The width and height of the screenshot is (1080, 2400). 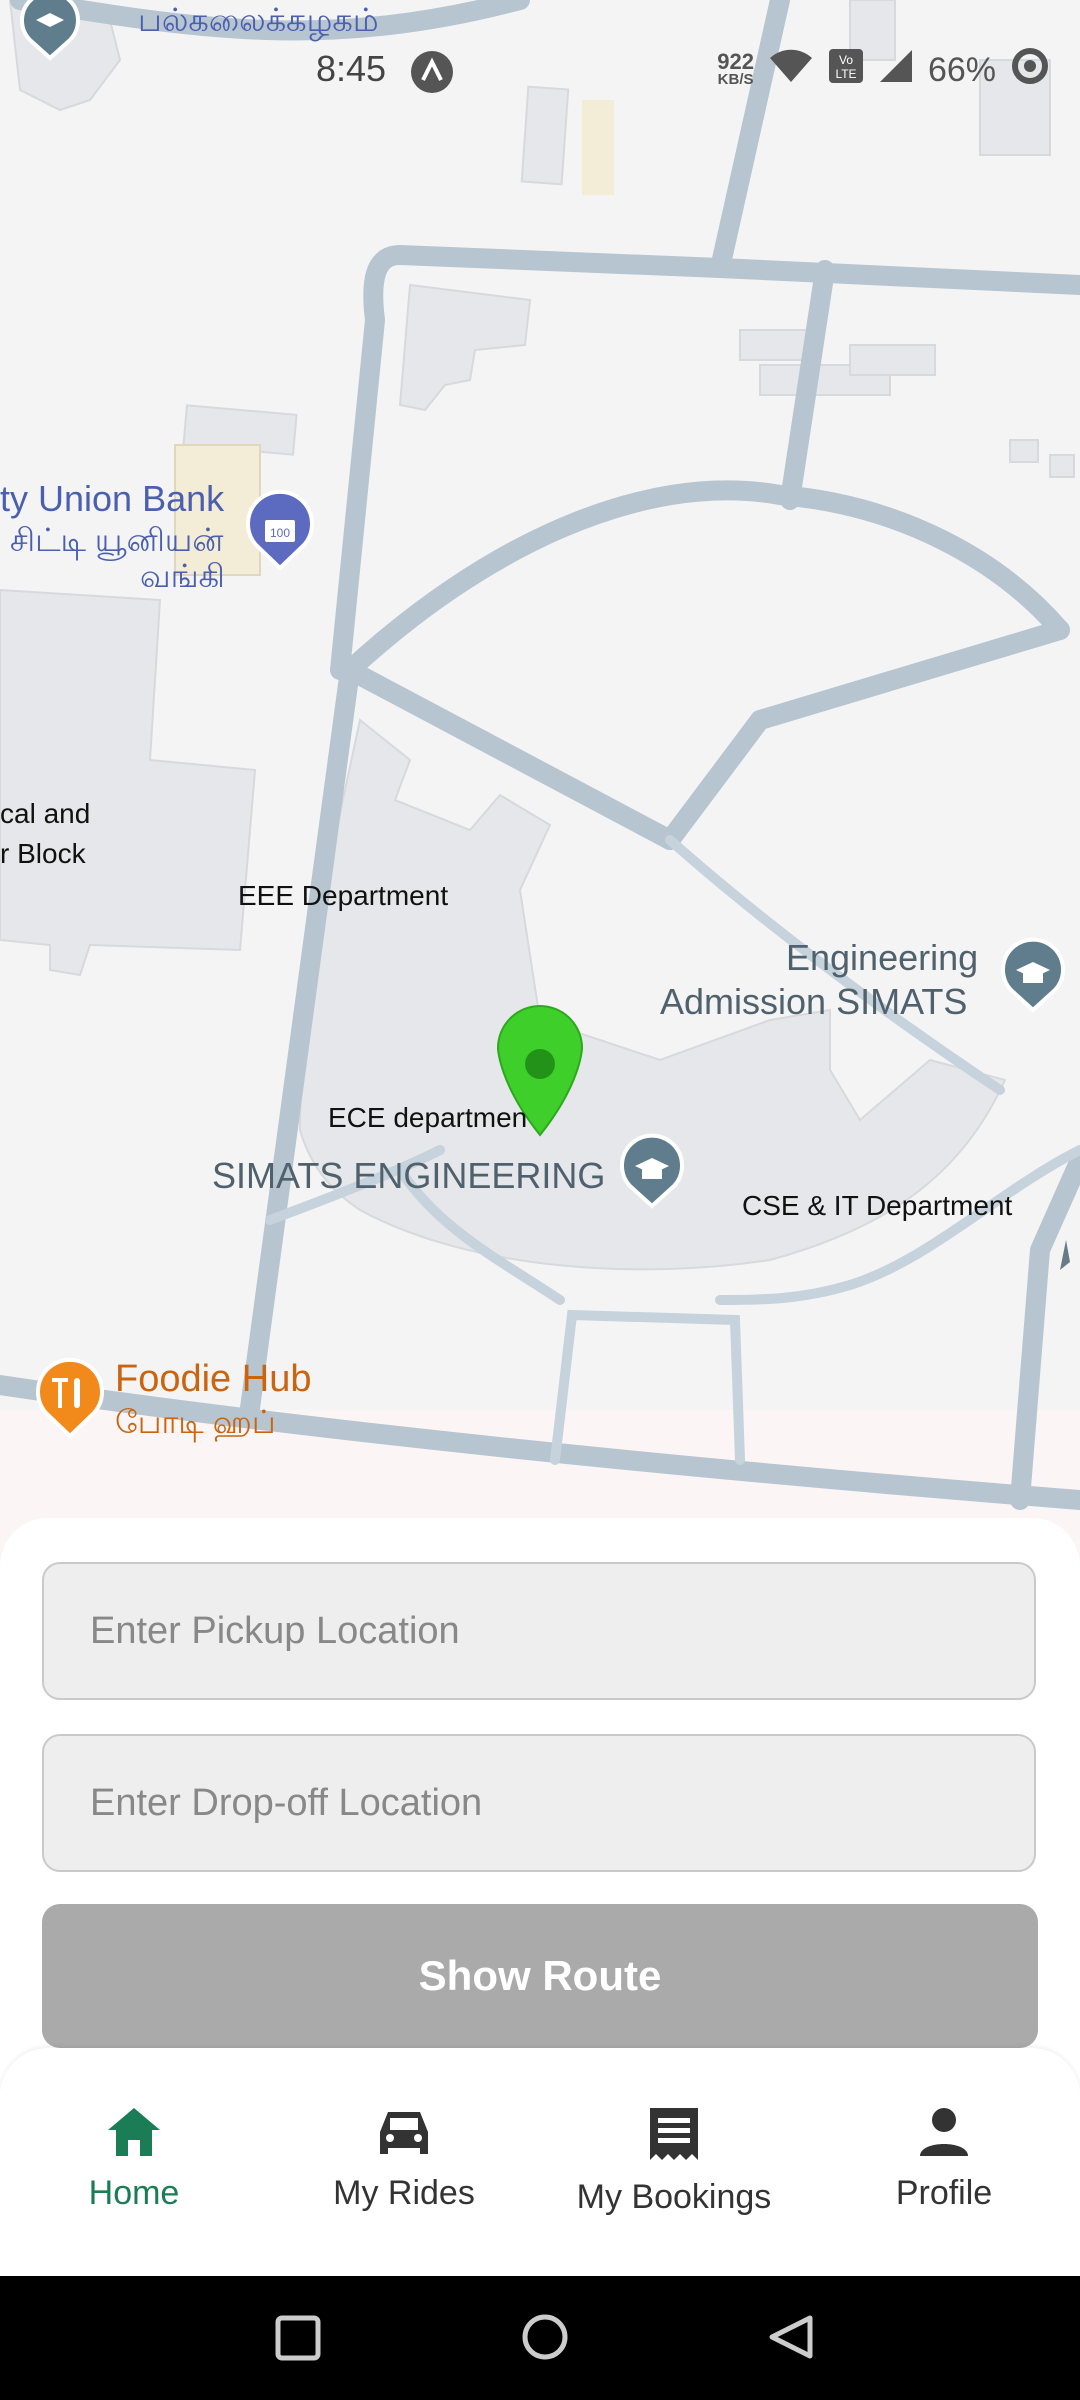 I want to click on dropoff-location-field, so click(x=539, y=1803).